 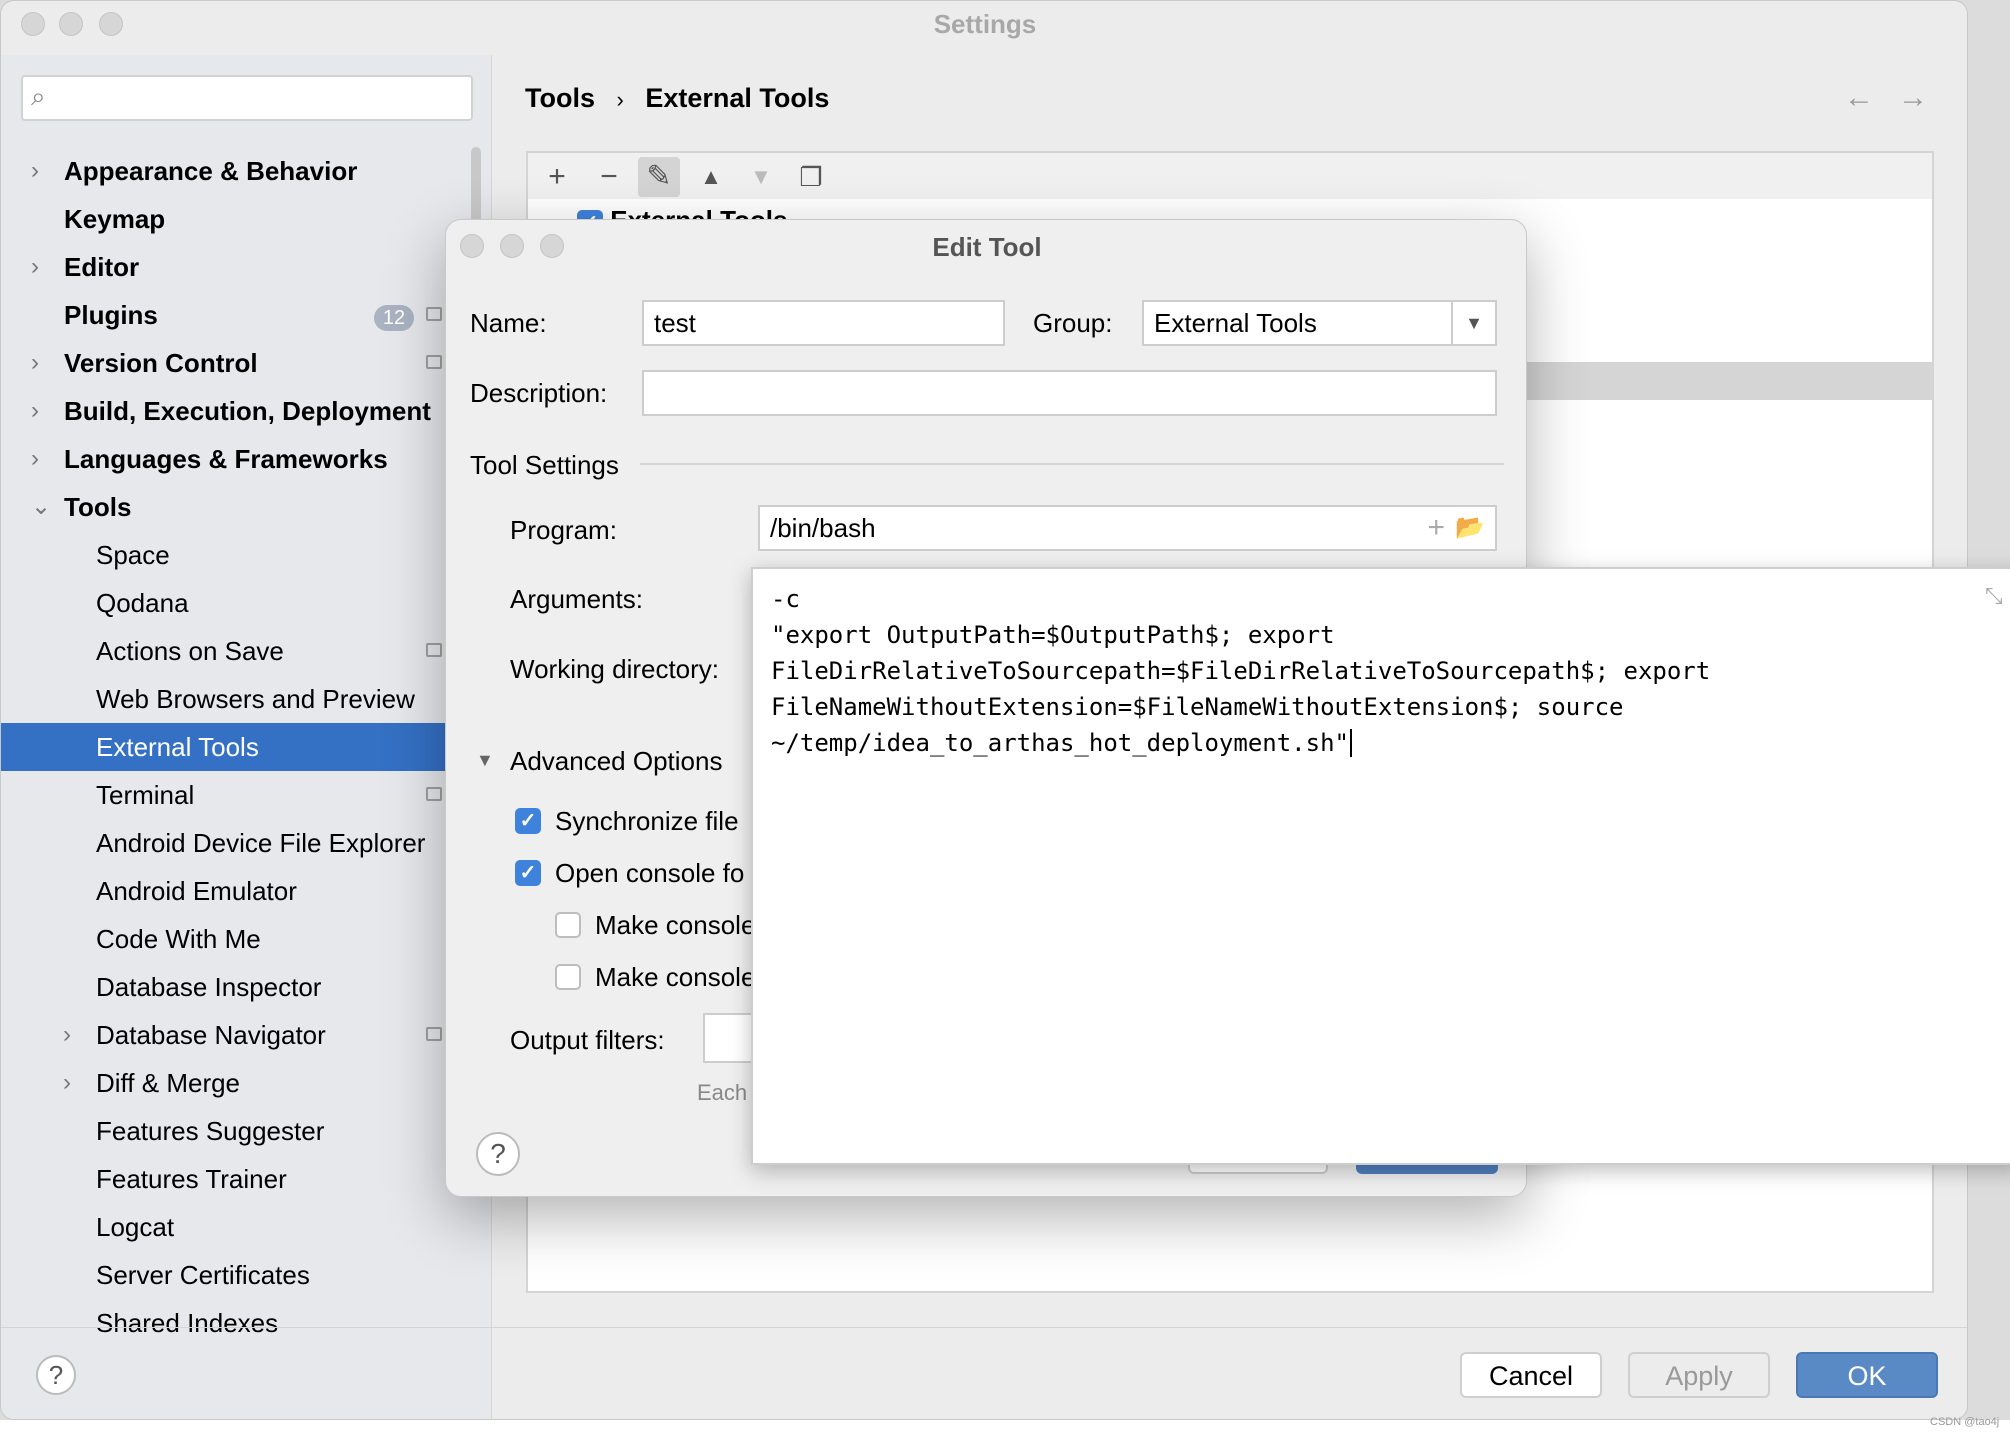 What do you see at coordinates (1005, 1429) in the screenshot?
I see `background-editor-strip` at bounding box center [1005, 1429].